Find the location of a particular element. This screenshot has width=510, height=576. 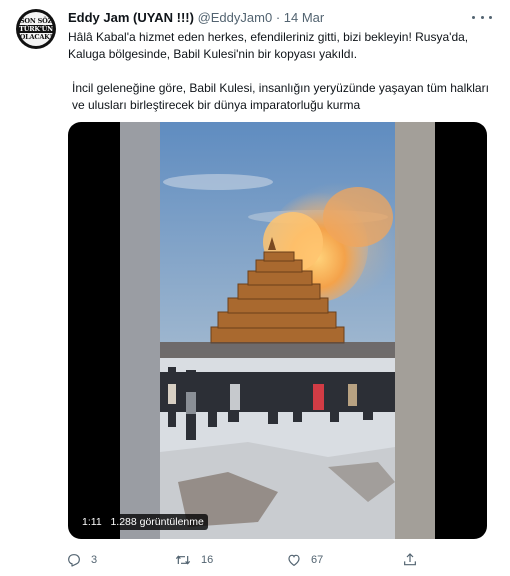

video-duration: 1:11 is located at coordinates (92, 522).